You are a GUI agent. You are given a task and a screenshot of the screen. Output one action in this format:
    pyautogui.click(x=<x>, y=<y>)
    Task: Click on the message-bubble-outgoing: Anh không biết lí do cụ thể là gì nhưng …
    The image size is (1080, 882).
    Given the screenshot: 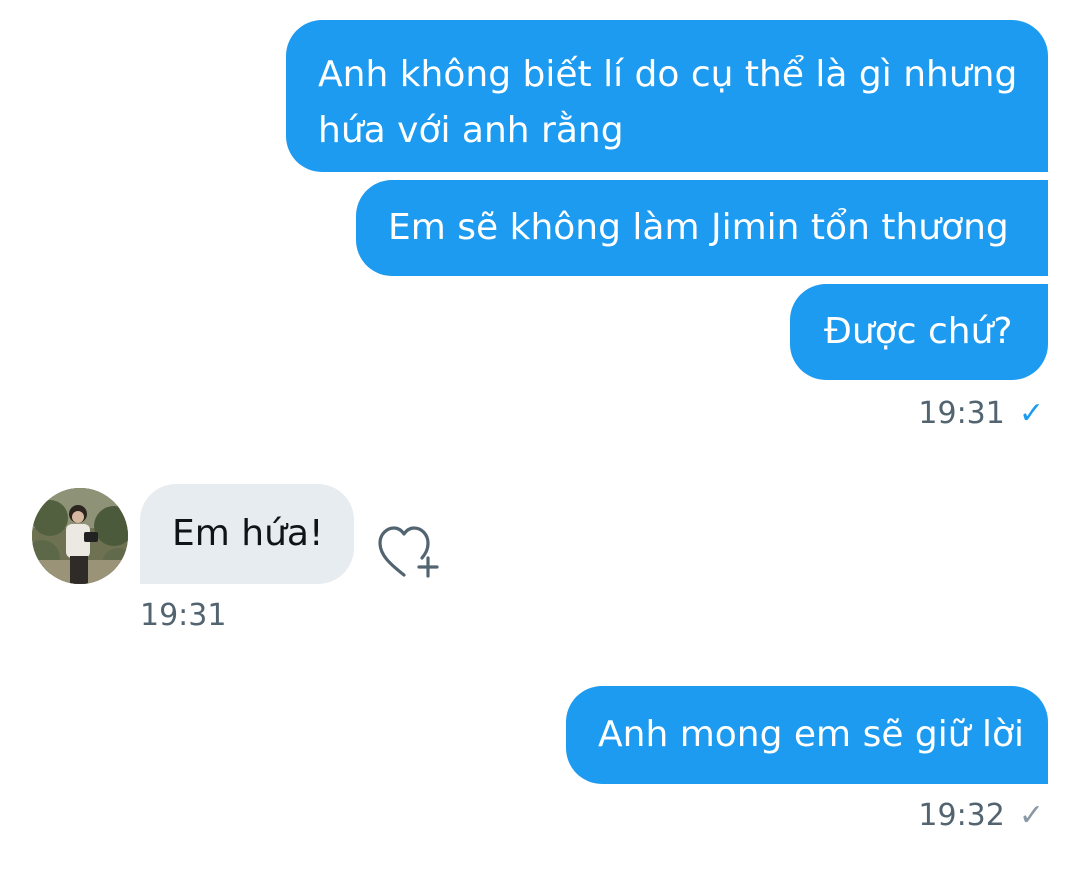 What is the action you would take?
    pyautogui.click(x=667, y=96)
    